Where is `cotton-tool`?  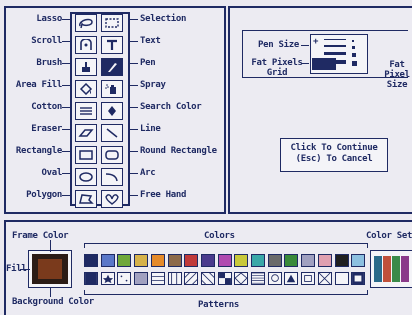 cotton-tool is located at coordinates (86, 111).